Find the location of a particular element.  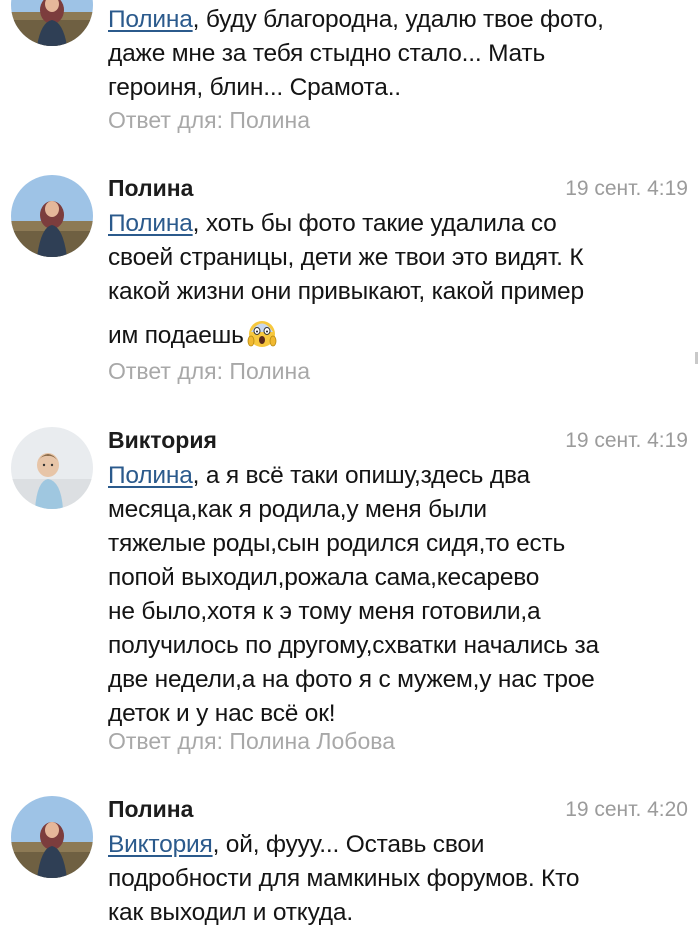

comment-line: , а я всё таки опишу,здесь два is located at coordinates (361, 475).